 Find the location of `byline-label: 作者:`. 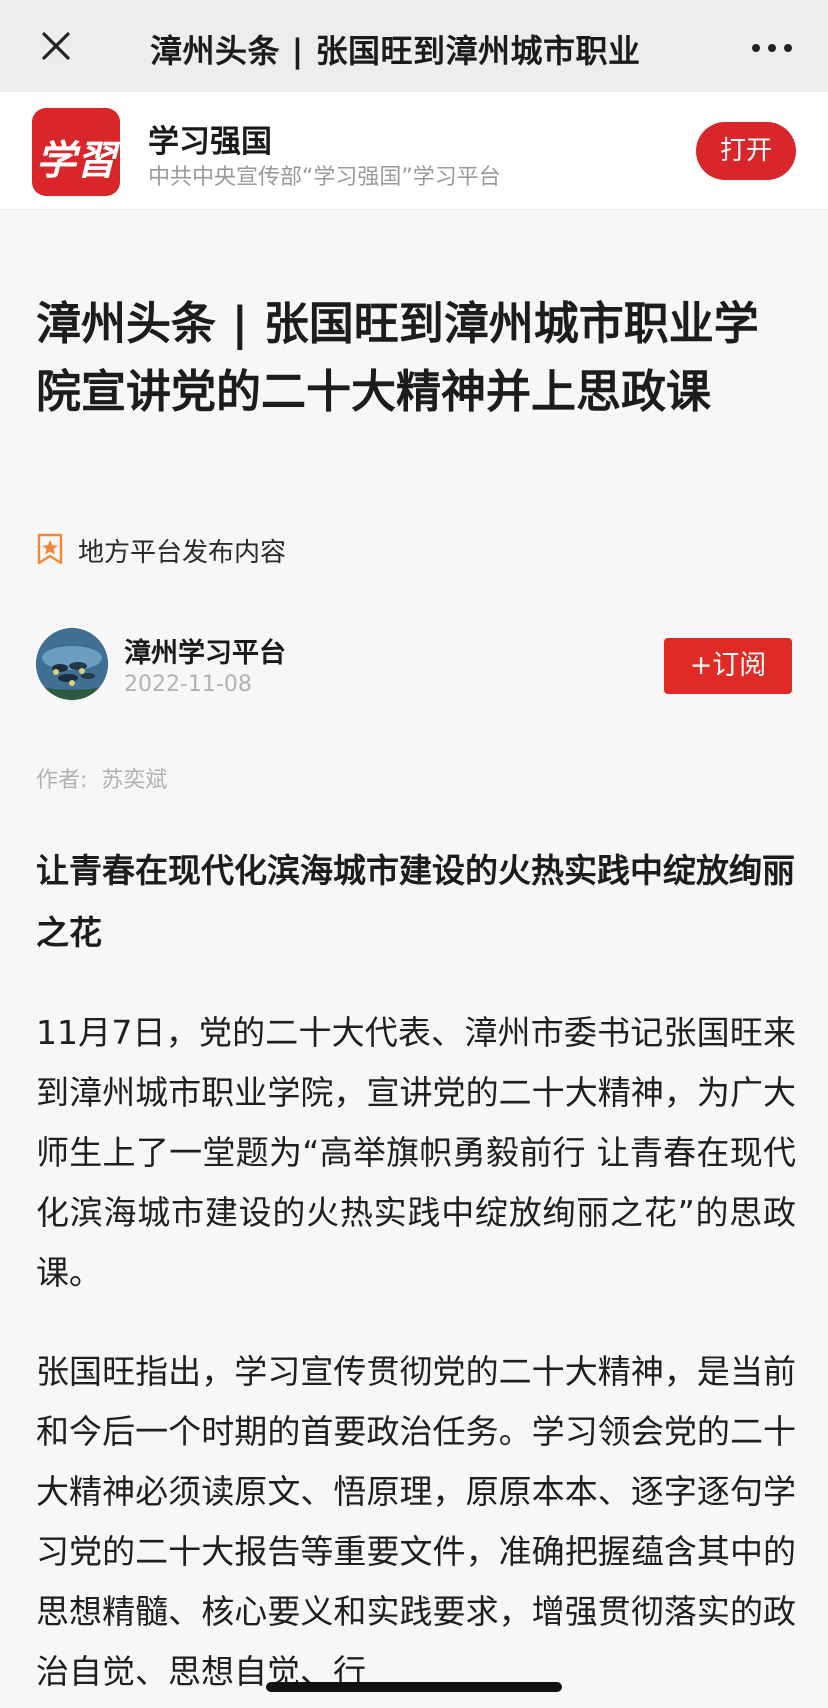

byline-label: 作者: is located at coordinates (62, 780).